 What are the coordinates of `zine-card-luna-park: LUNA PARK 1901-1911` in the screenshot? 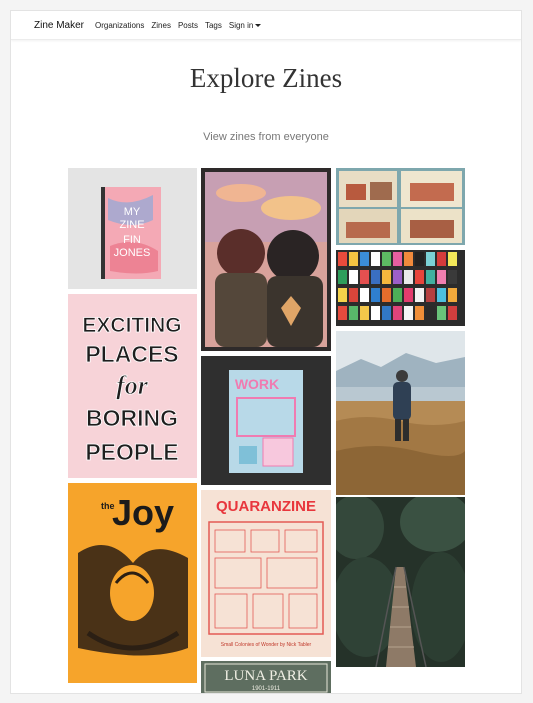 It's located at (266, 677).